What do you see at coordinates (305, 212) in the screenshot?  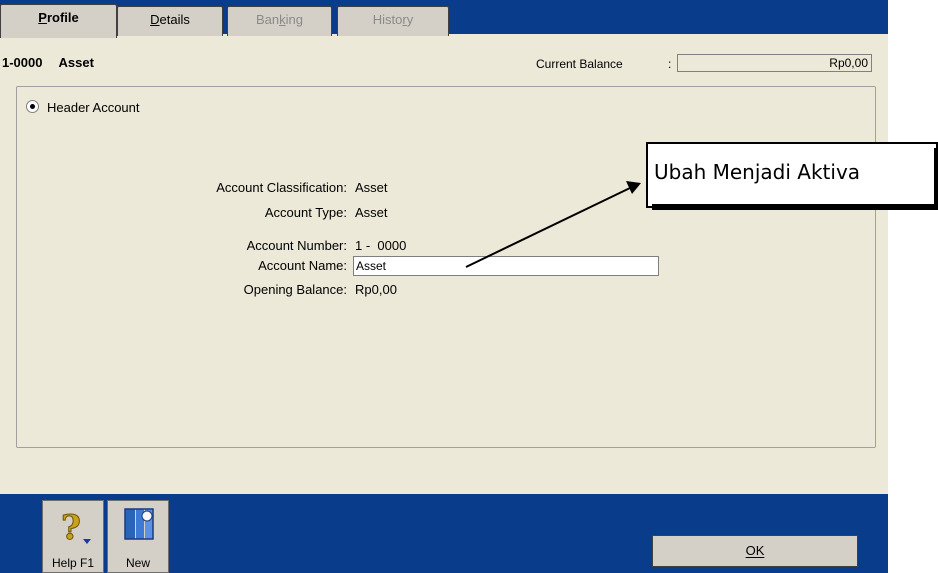 I see `account-type-label: Account Type:` at bounding box center [305, 212].